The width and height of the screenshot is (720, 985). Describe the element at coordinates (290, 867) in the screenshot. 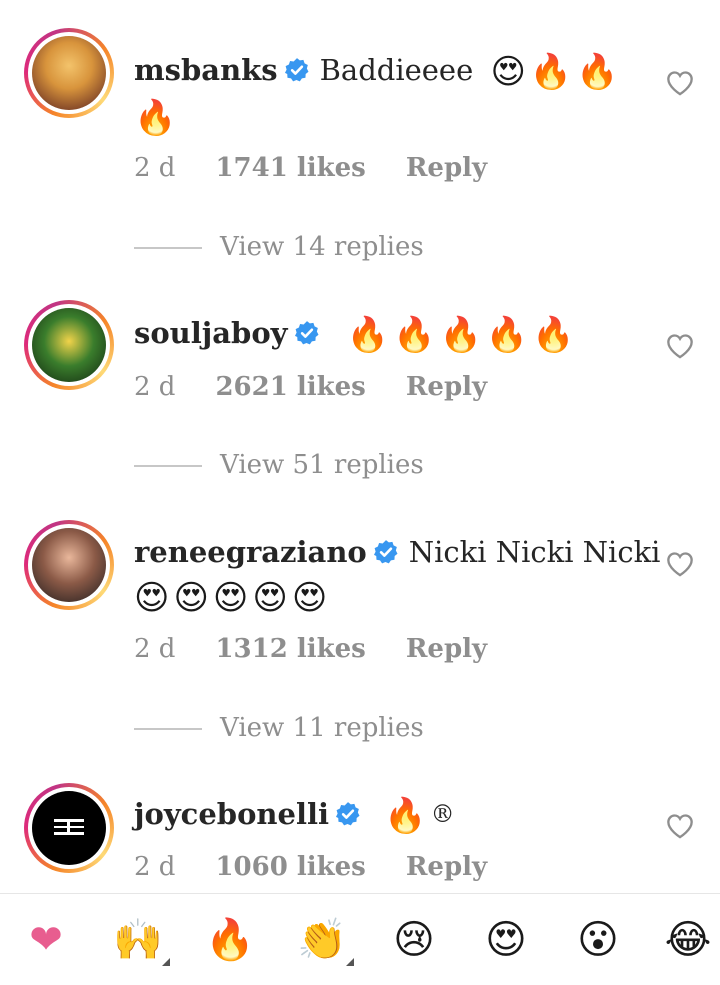

I see `likes-count: 1060 likes` at that location.